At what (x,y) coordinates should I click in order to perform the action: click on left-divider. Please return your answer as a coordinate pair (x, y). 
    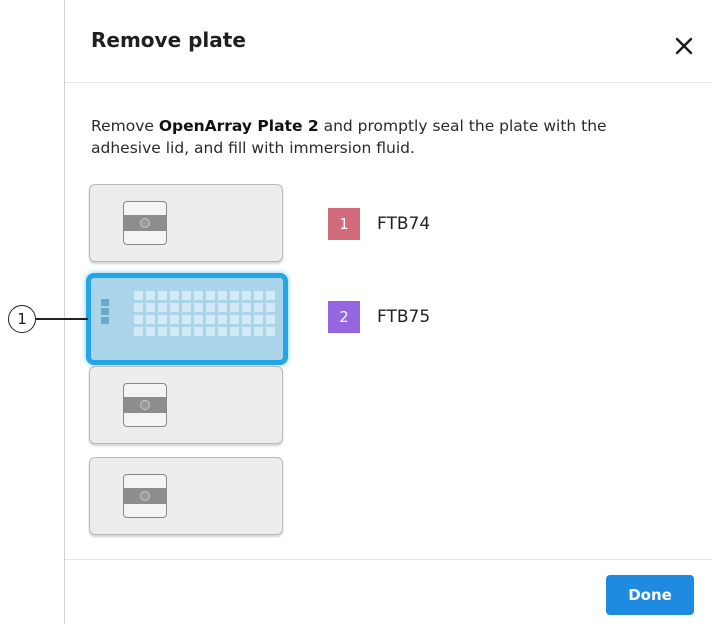
    Looking at the image, I should click on (64, 312).